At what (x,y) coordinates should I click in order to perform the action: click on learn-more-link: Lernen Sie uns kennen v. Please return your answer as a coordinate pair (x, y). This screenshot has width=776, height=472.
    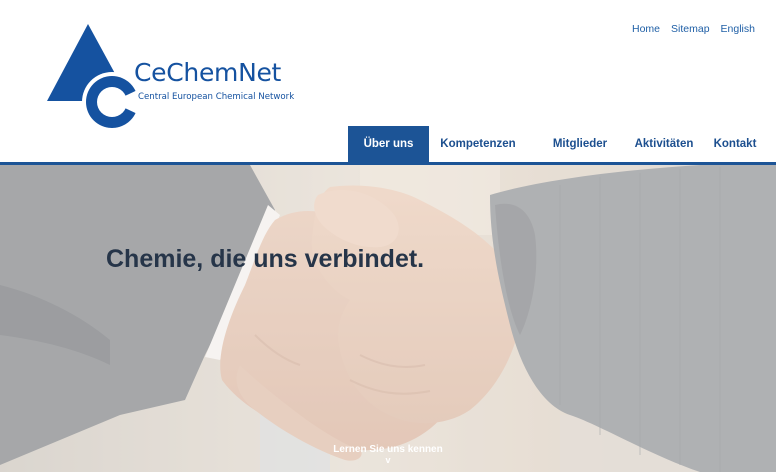
    Looking at the image, I should click on (388, 454).